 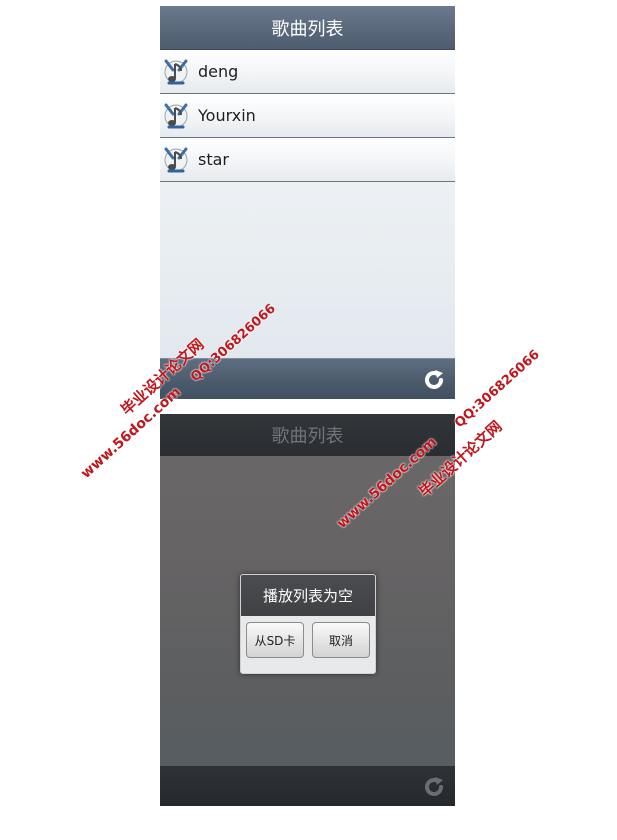 I want to click on song-title: Yourxin, so click(x=227, y=115).